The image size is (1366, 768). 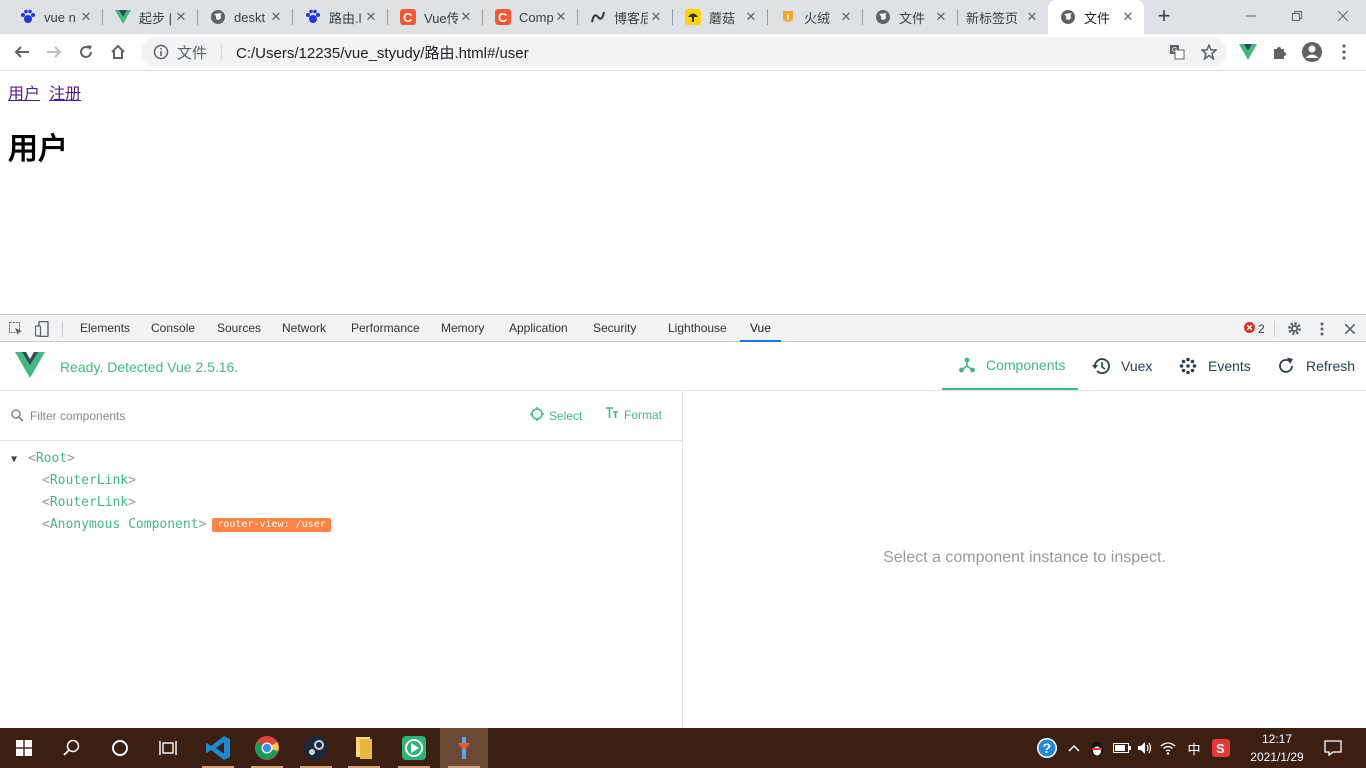 I want to click on steam-icon, so click(x=316, y=748).